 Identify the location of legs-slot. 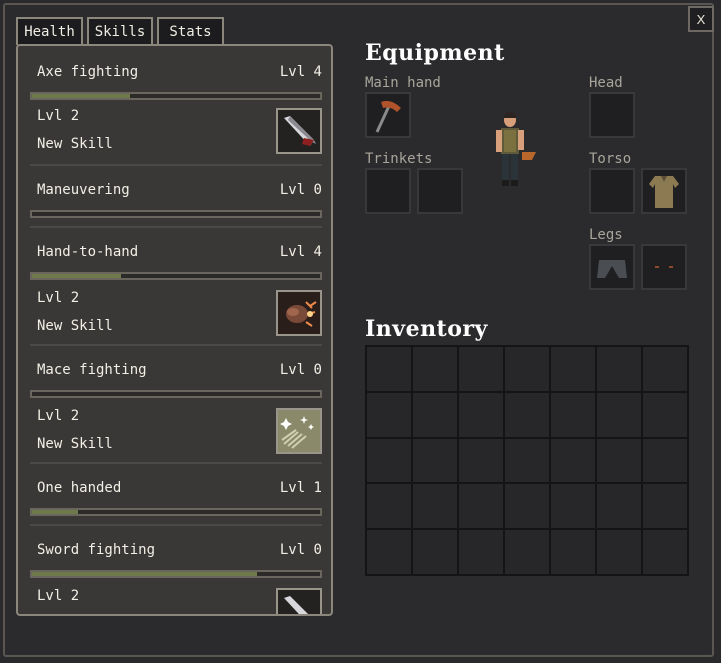
(612, 267).